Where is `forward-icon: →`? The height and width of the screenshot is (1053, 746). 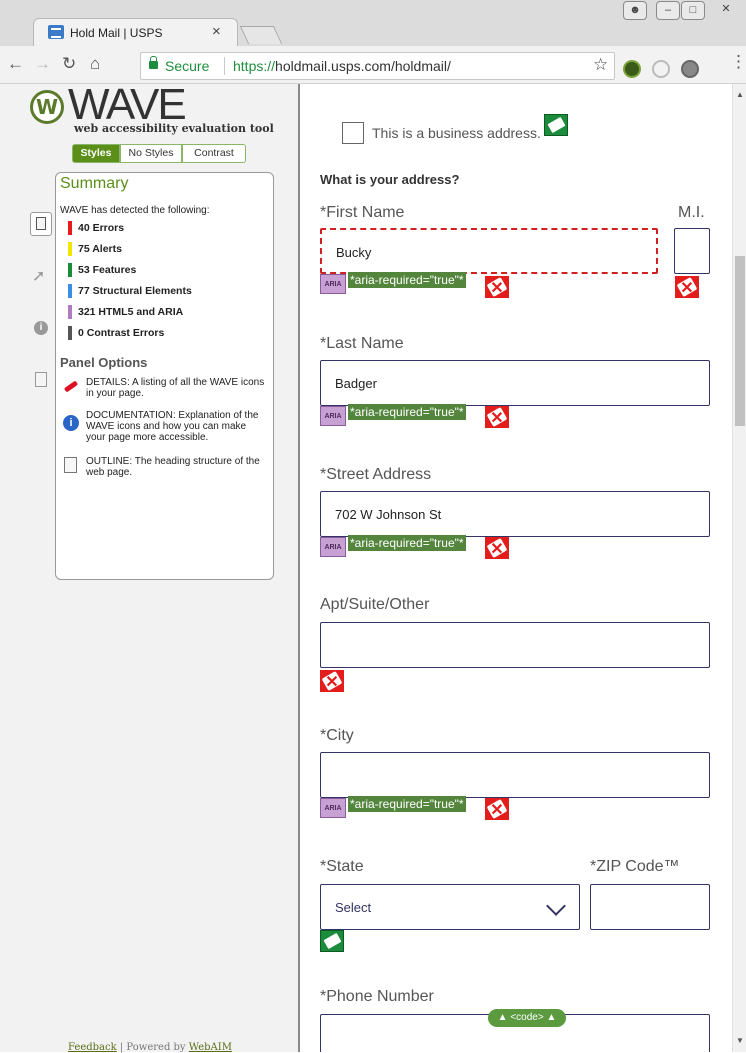
forward-icon: → is located at coordinates (42, 64).